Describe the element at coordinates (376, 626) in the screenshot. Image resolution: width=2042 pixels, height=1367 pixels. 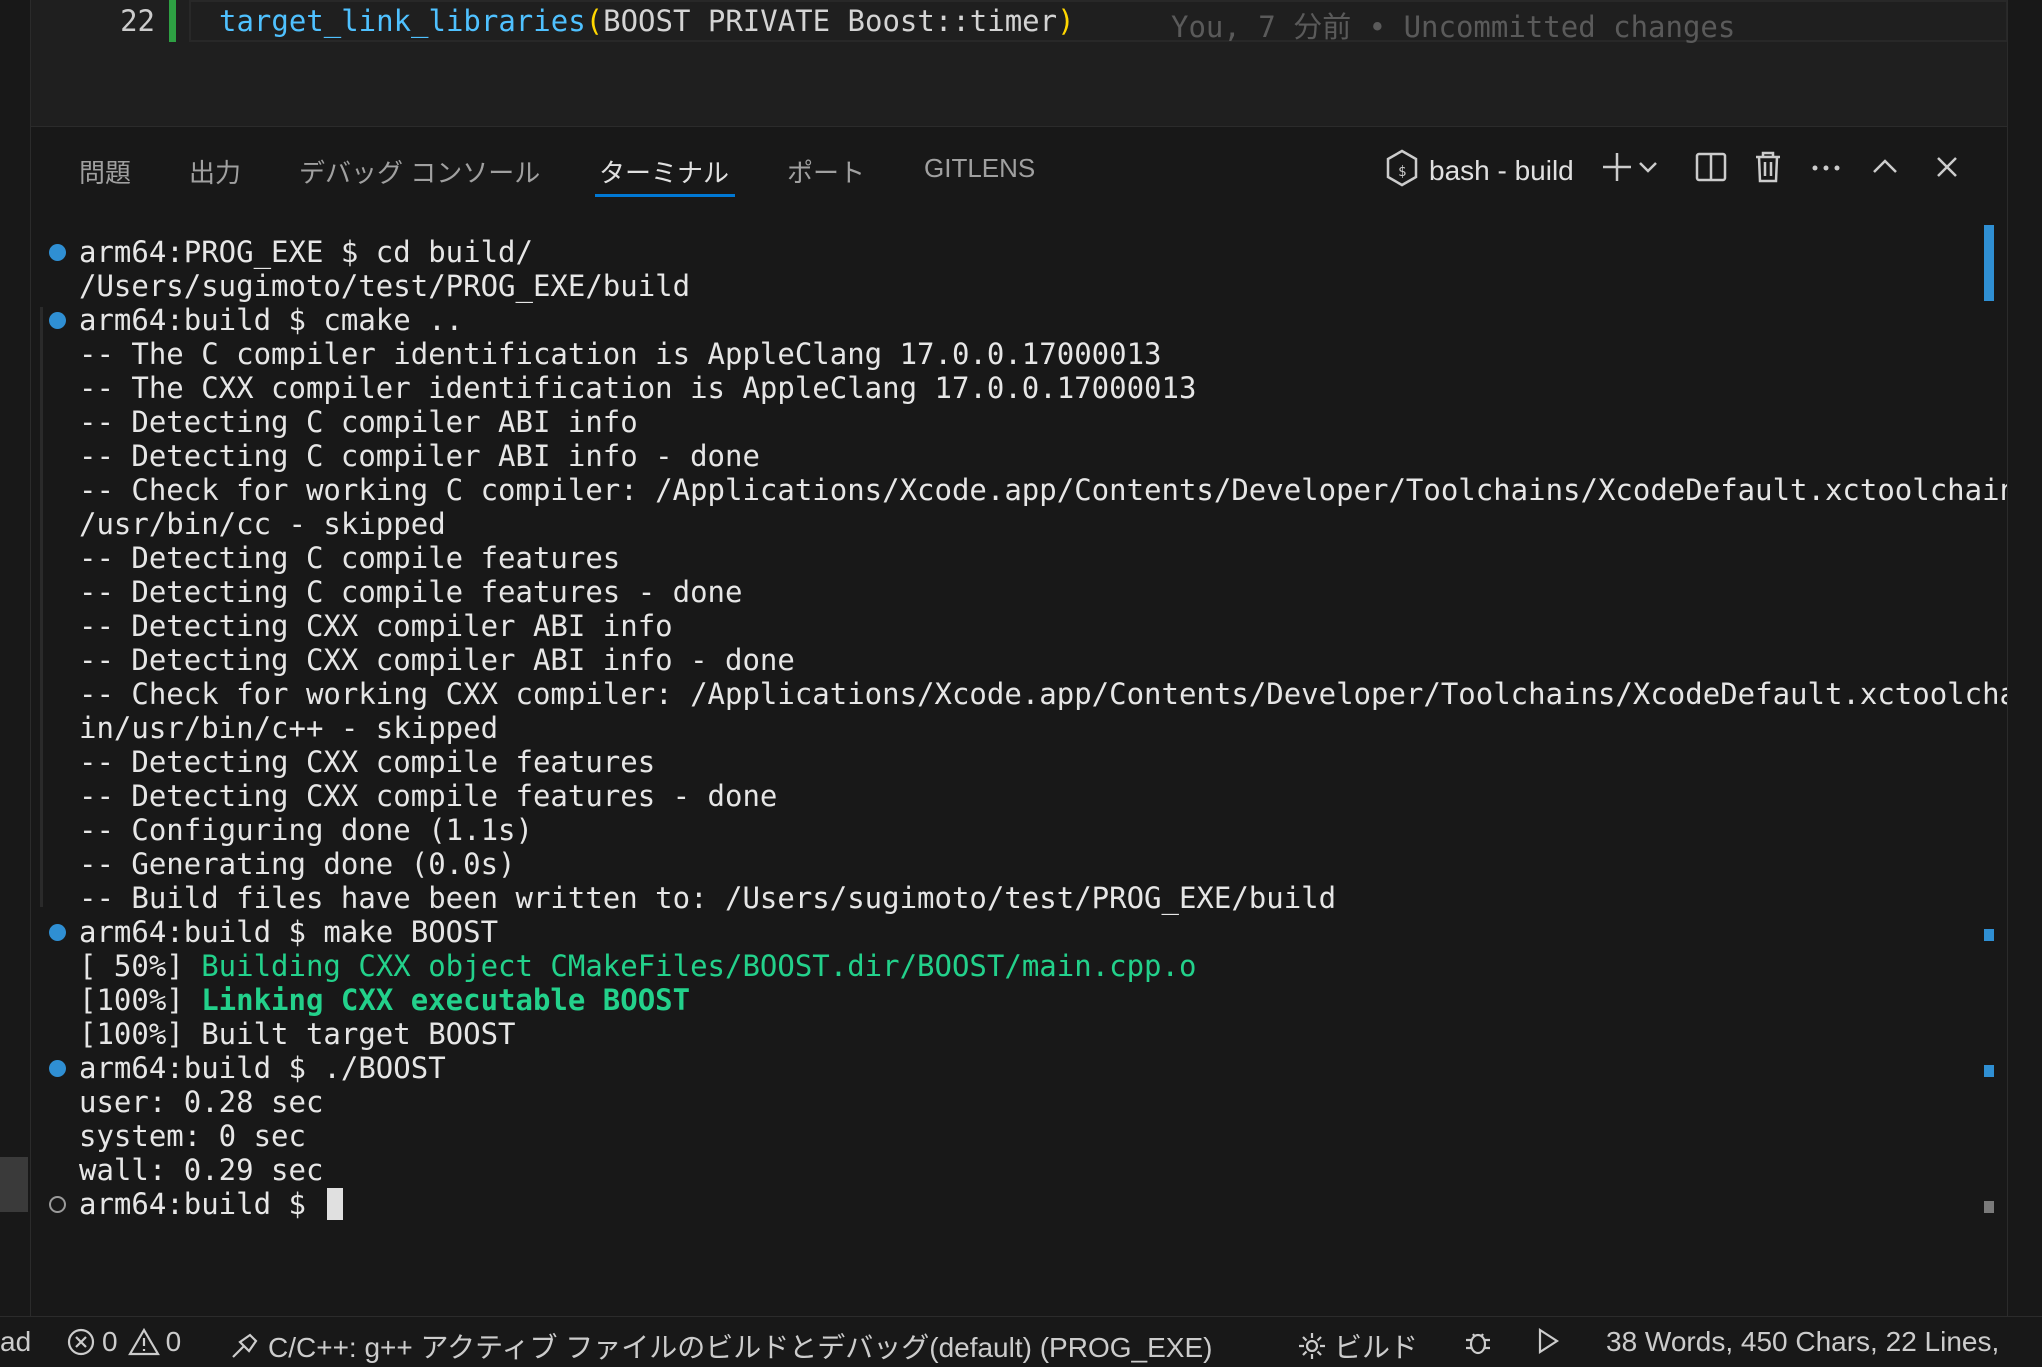
I see `terminal-line: -- Detecting CXX compiler ABI info` at that location.